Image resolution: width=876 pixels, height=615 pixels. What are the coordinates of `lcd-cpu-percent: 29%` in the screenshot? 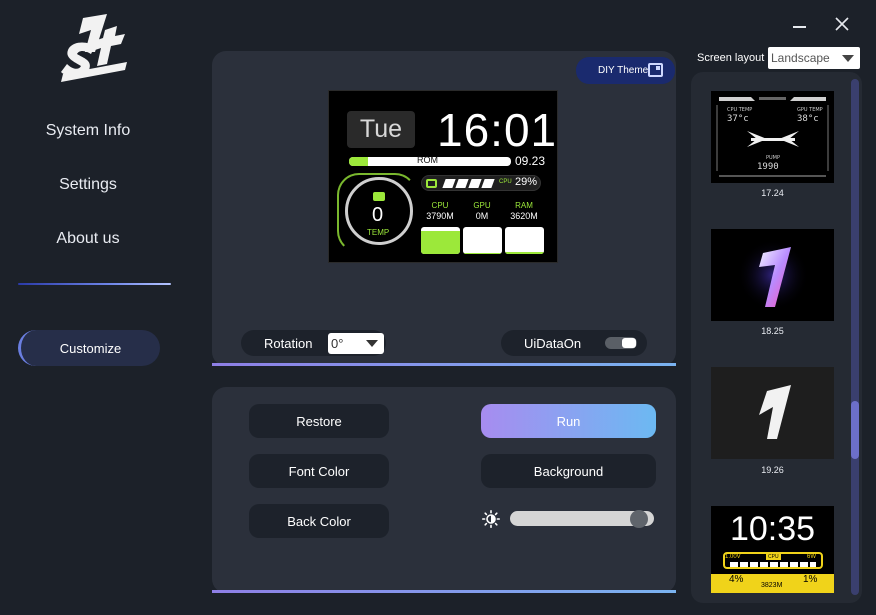 It's located at (526, 182).